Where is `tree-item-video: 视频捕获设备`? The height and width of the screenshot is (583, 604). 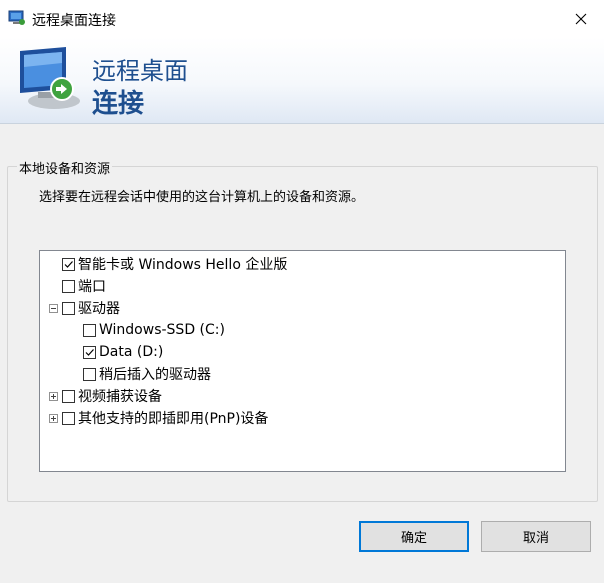
tree-item-video: 视频捕获设备 is located at coordinates (112, 396).